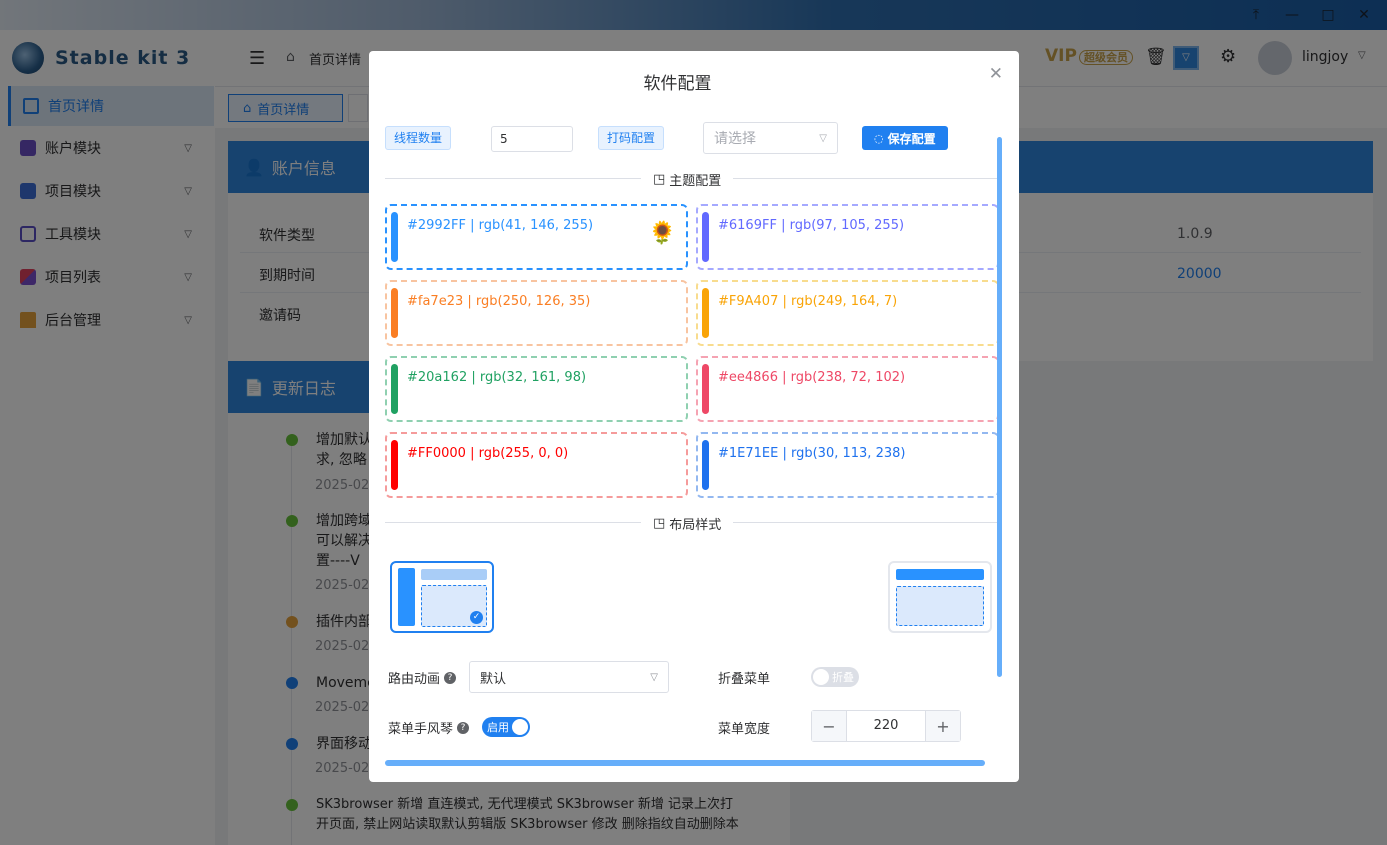 This screenshot has height=845, width=1387. I want to click on switch-text: 折叠, so click(843, 677).